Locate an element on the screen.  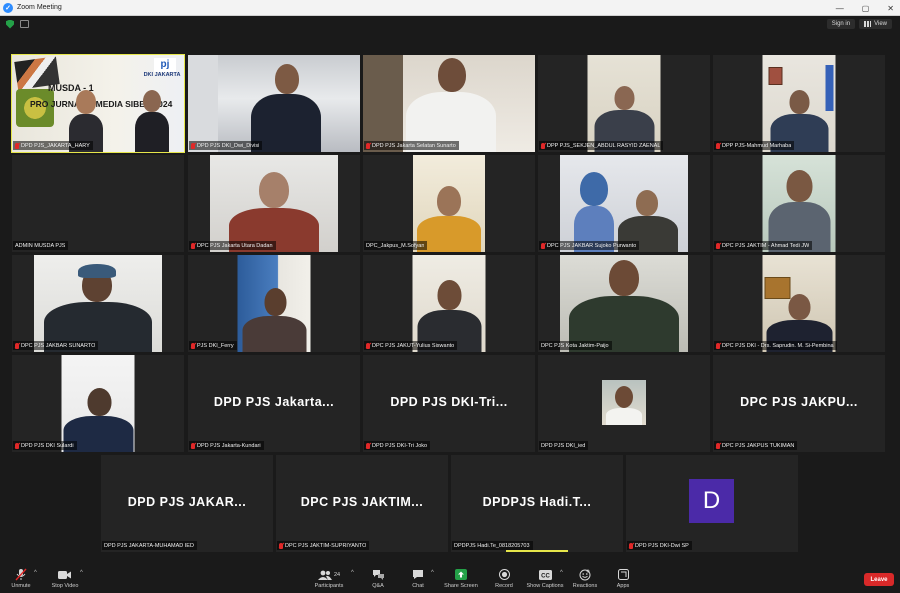
view-label: View is located at coordinates (880, 24).